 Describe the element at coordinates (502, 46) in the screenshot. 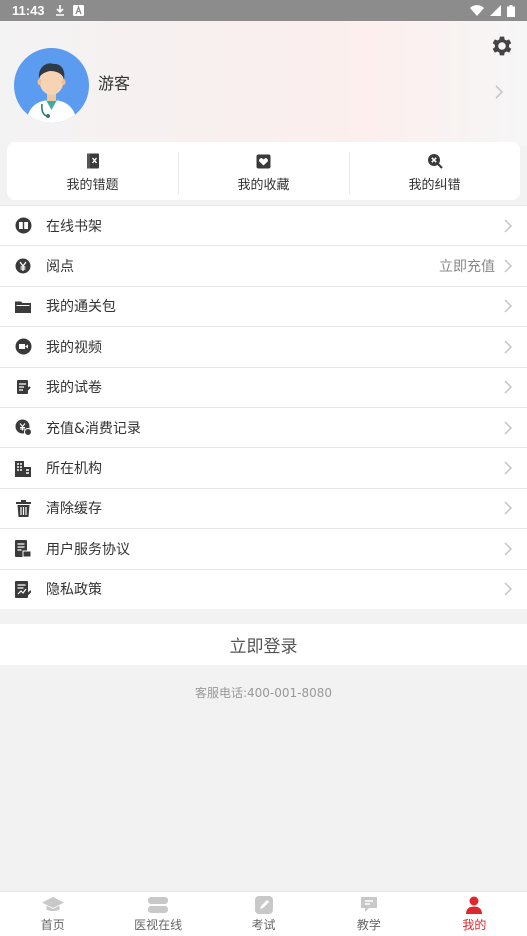

I see `gear-icon` at that location.